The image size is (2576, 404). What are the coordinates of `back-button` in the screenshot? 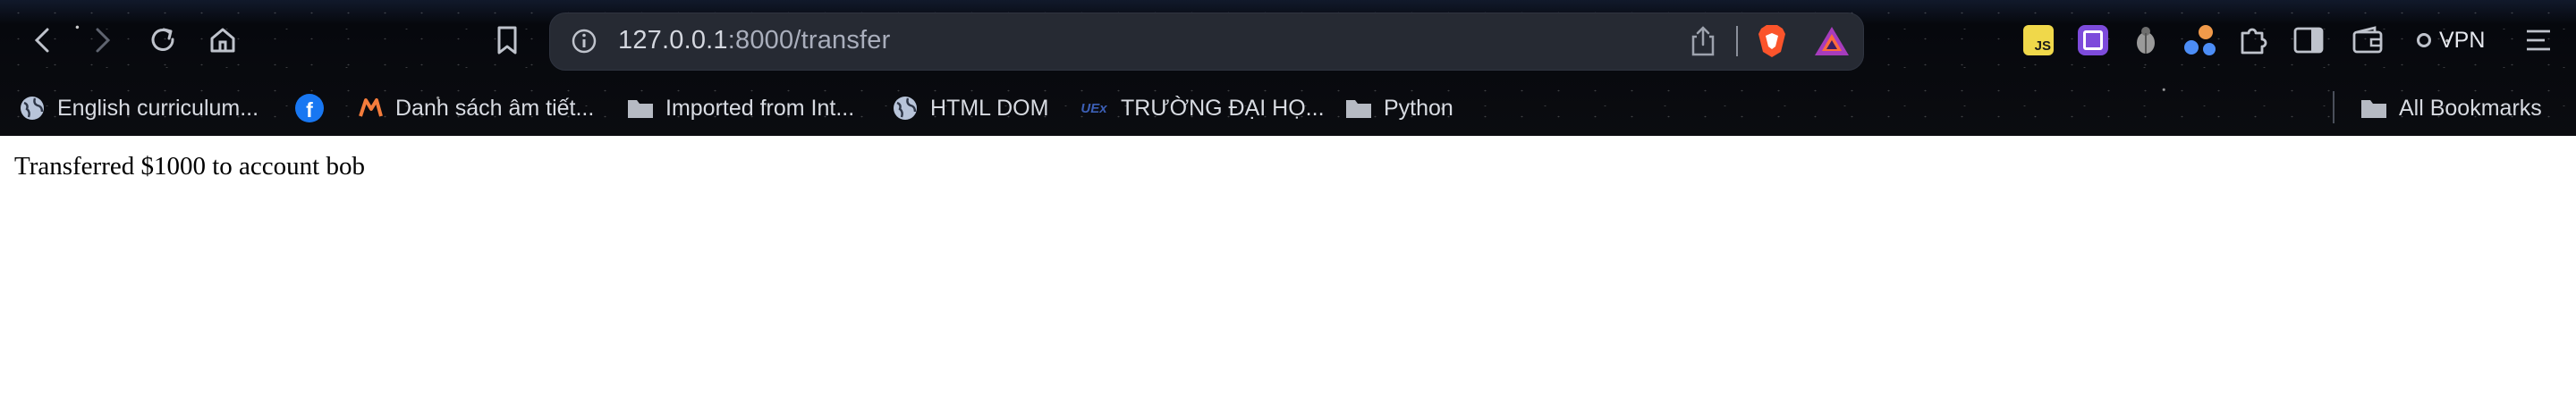 It's located at (42, 40).